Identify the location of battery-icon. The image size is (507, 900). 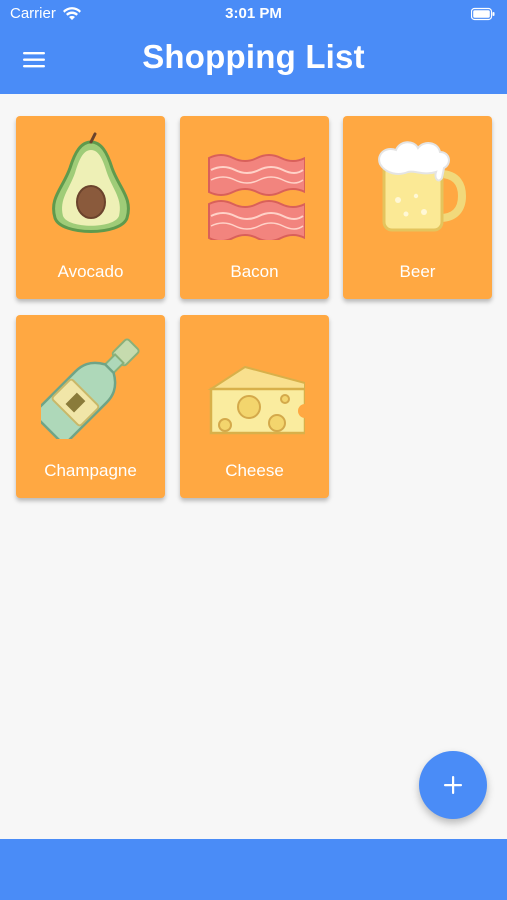
(483, 14).